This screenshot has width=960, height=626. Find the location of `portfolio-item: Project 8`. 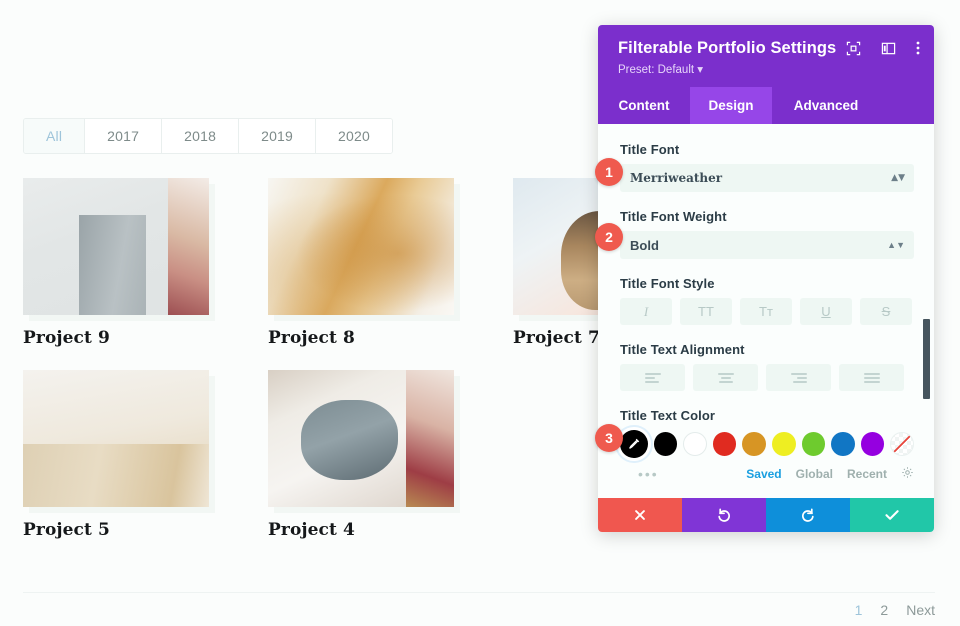

portfolio-item: Project 8 is located at coordinates (363, 263).